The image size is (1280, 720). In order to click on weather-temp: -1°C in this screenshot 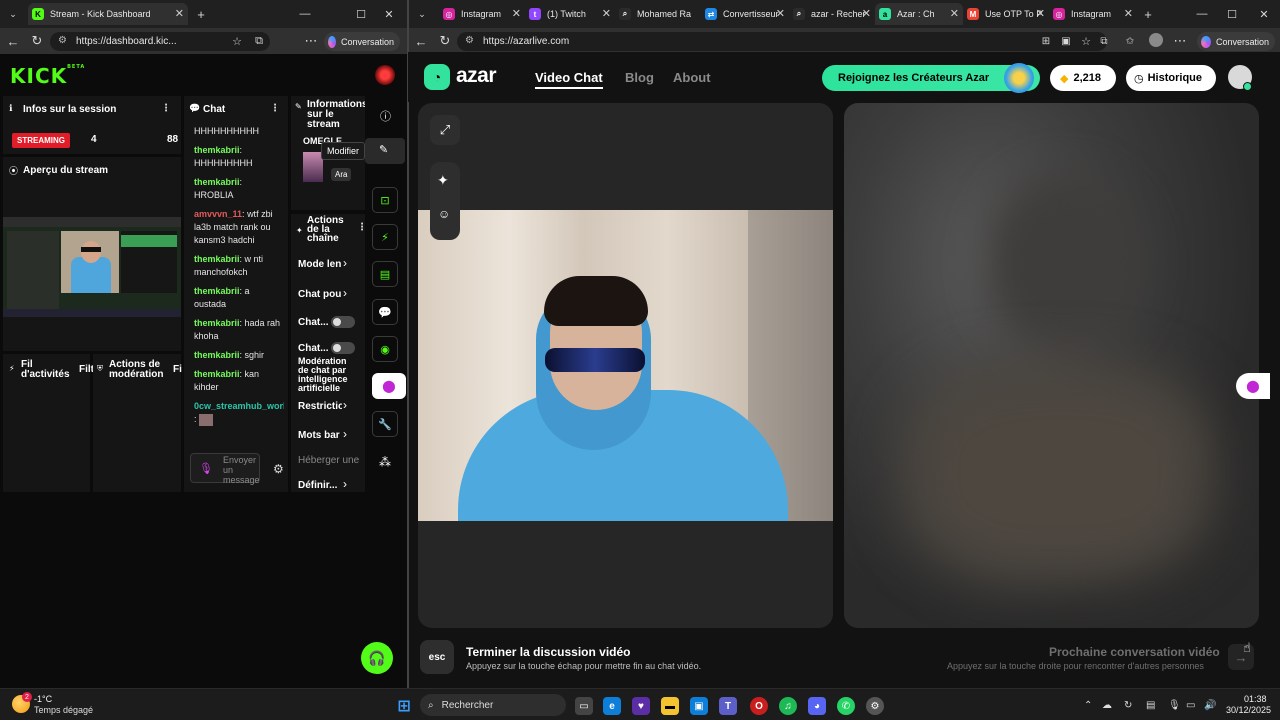, I will do `click(43, 699)`.